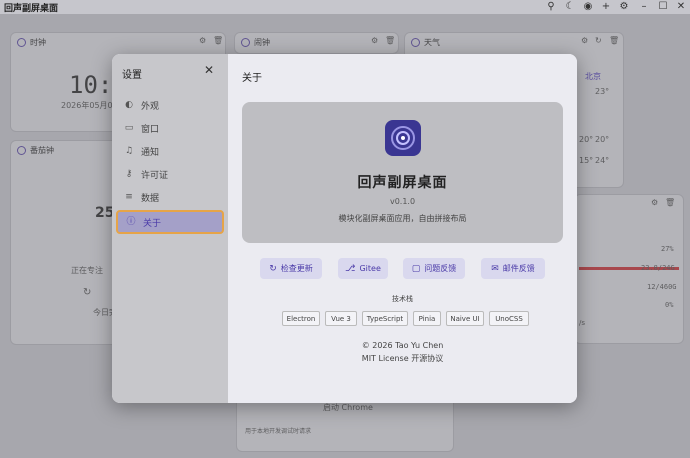  I want to click on sidebar-item-label: 许可证, so click(155, 175).